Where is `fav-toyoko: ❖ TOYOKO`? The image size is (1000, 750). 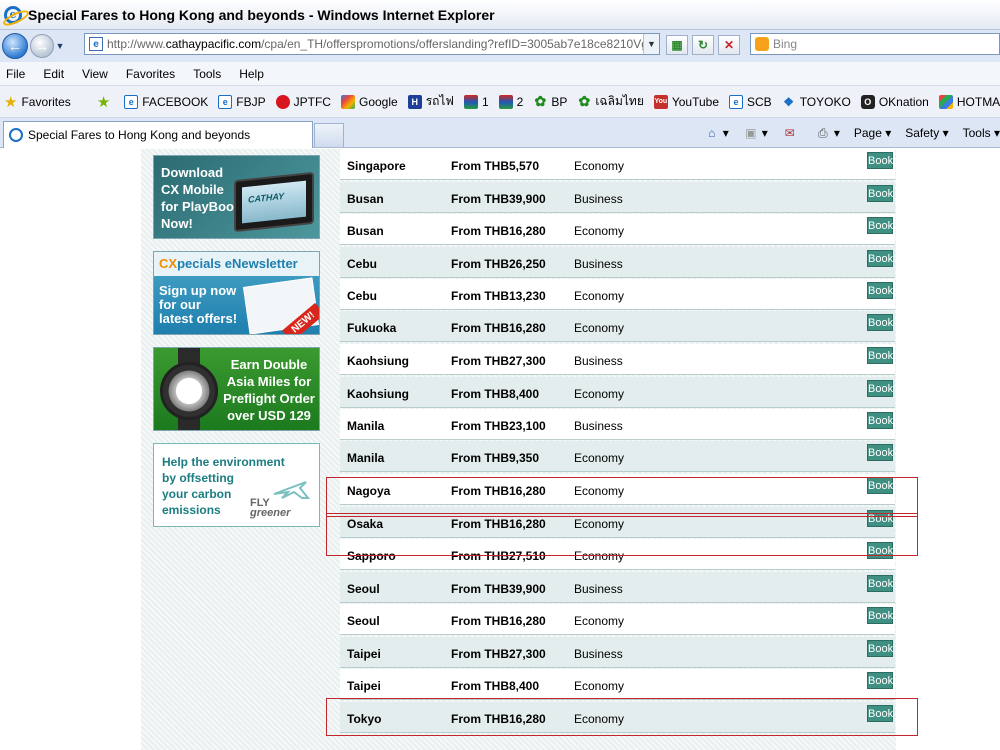 fav-toyoko: ❖ TOYOKO is located at coordinates (816, 102).